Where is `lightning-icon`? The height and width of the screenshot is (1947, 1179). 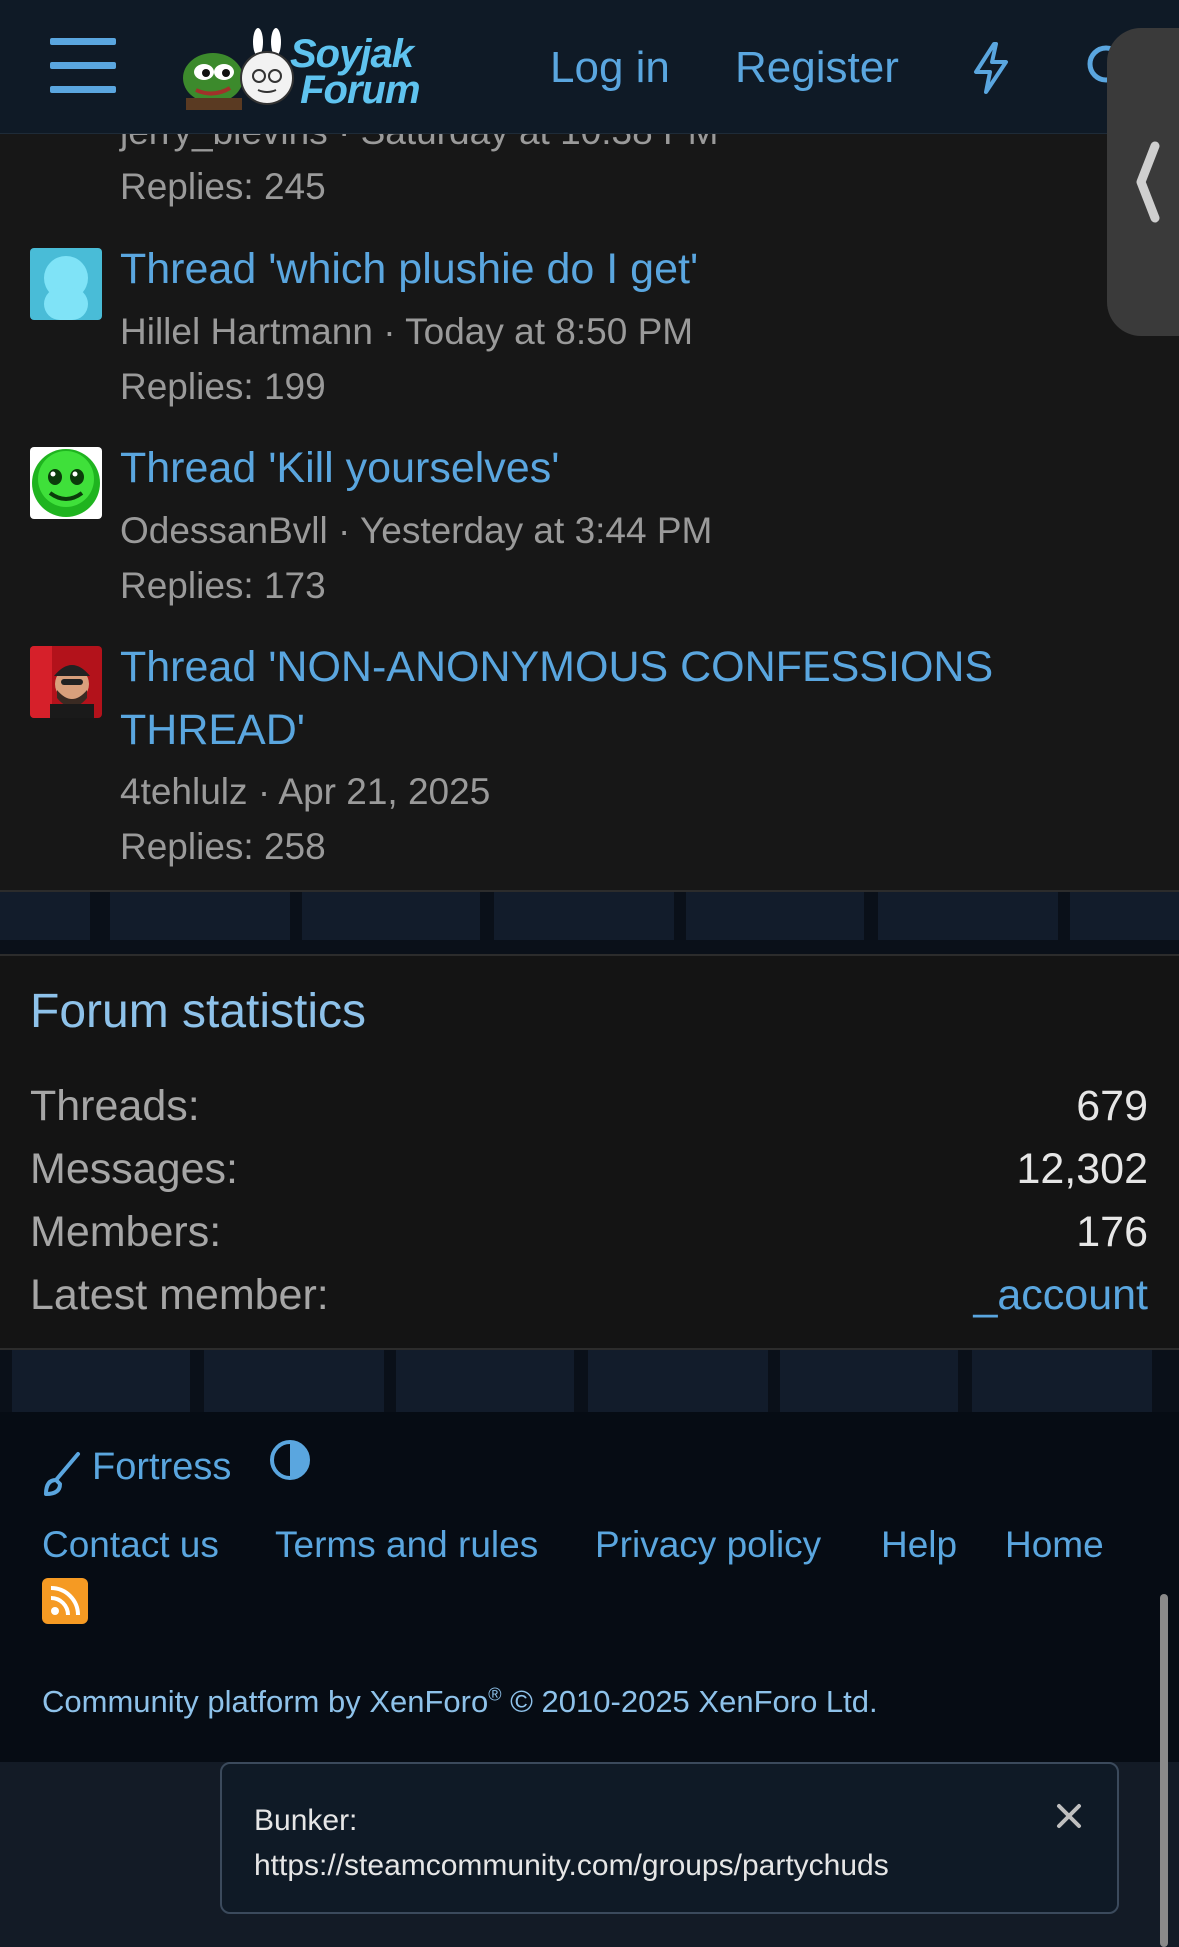 lightning-icon is located at coordinates (991, 68).